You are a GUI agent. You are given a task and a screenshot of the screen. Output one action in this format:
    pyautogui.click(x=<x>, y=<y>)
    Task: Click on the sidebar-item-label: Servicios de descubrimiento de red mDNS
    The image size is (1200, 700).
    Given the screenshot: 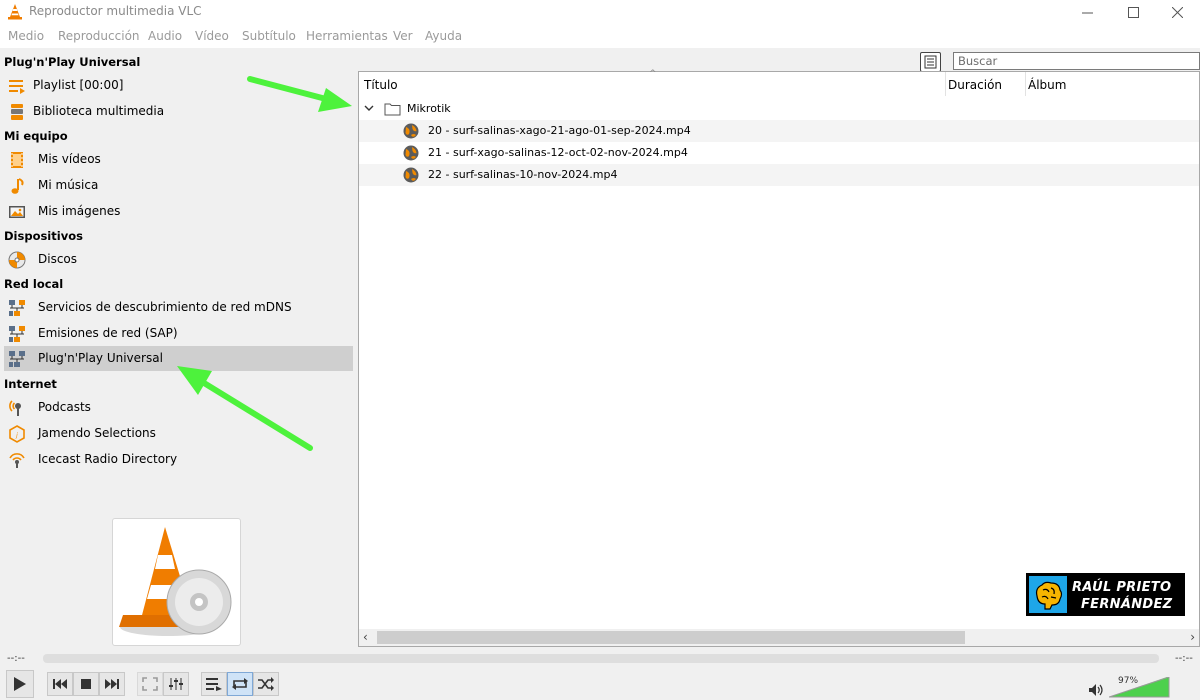 What is the action you would take?
    pyautogui.click(x=165, y=307)
    